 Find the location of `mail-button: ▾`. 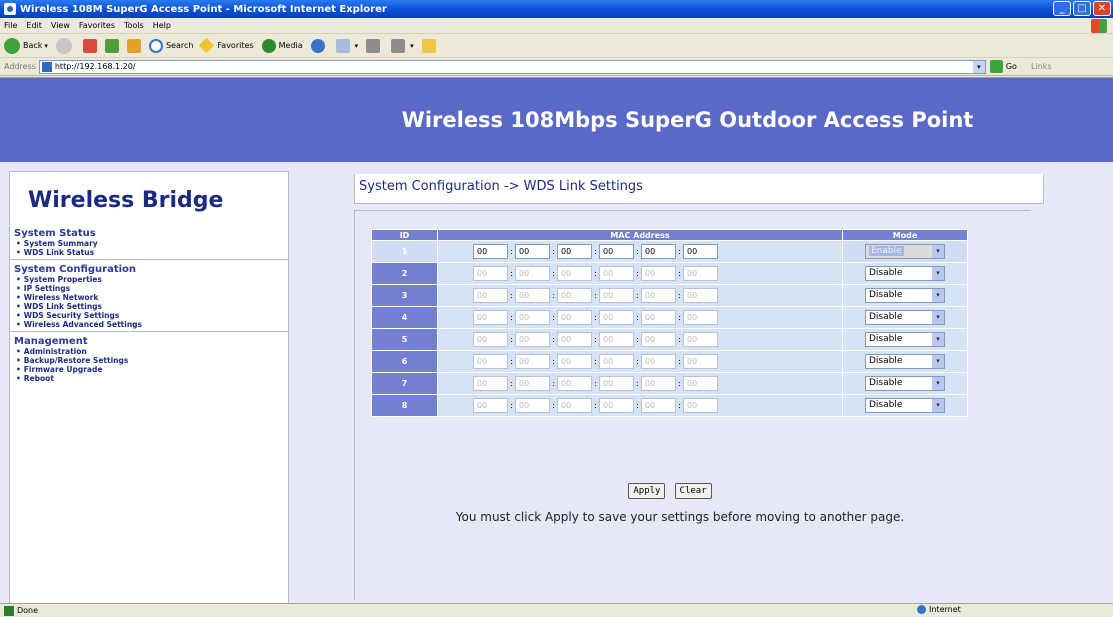

mail-button: ▾ is located at coordinates (346, 45).